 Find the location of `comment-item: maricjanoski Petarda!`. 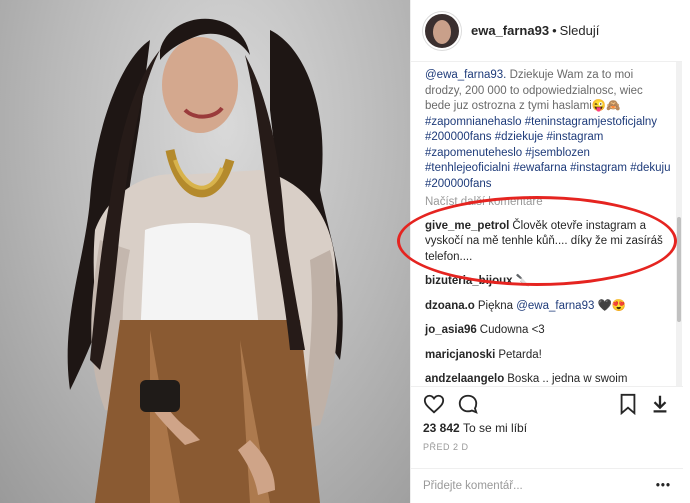

comment-item: maricjanoski Petarda! is located at coordinates (548, 356).